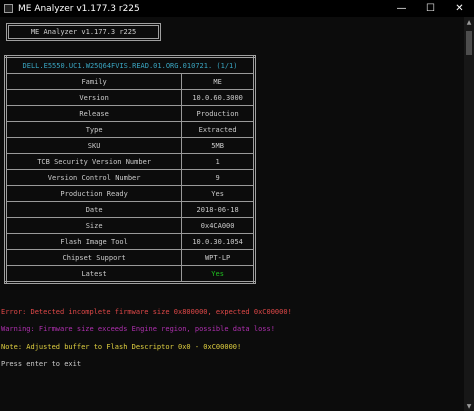 This screenshot has width=474, height=411. I want to click on row-label: Flash Image Tool, so click(93, 241).